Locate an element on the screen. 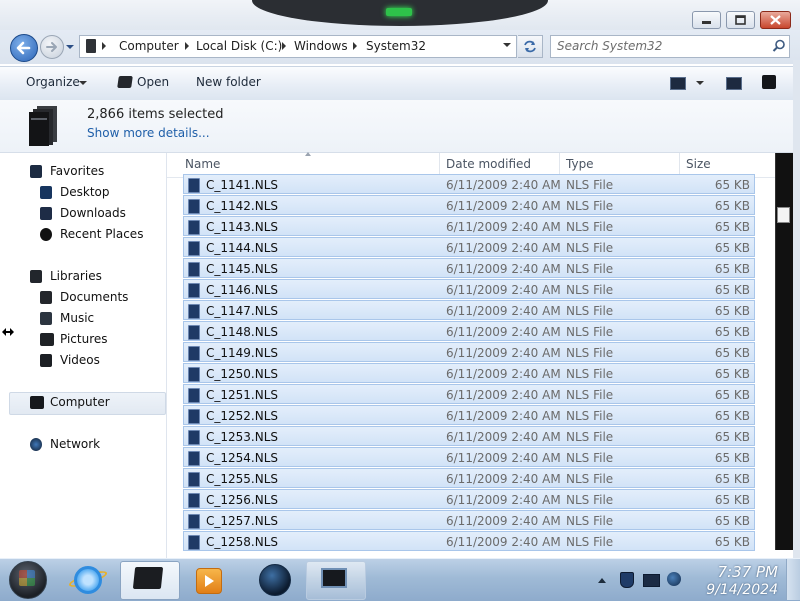  show-desktop-button is located at coordinates (793, 579).